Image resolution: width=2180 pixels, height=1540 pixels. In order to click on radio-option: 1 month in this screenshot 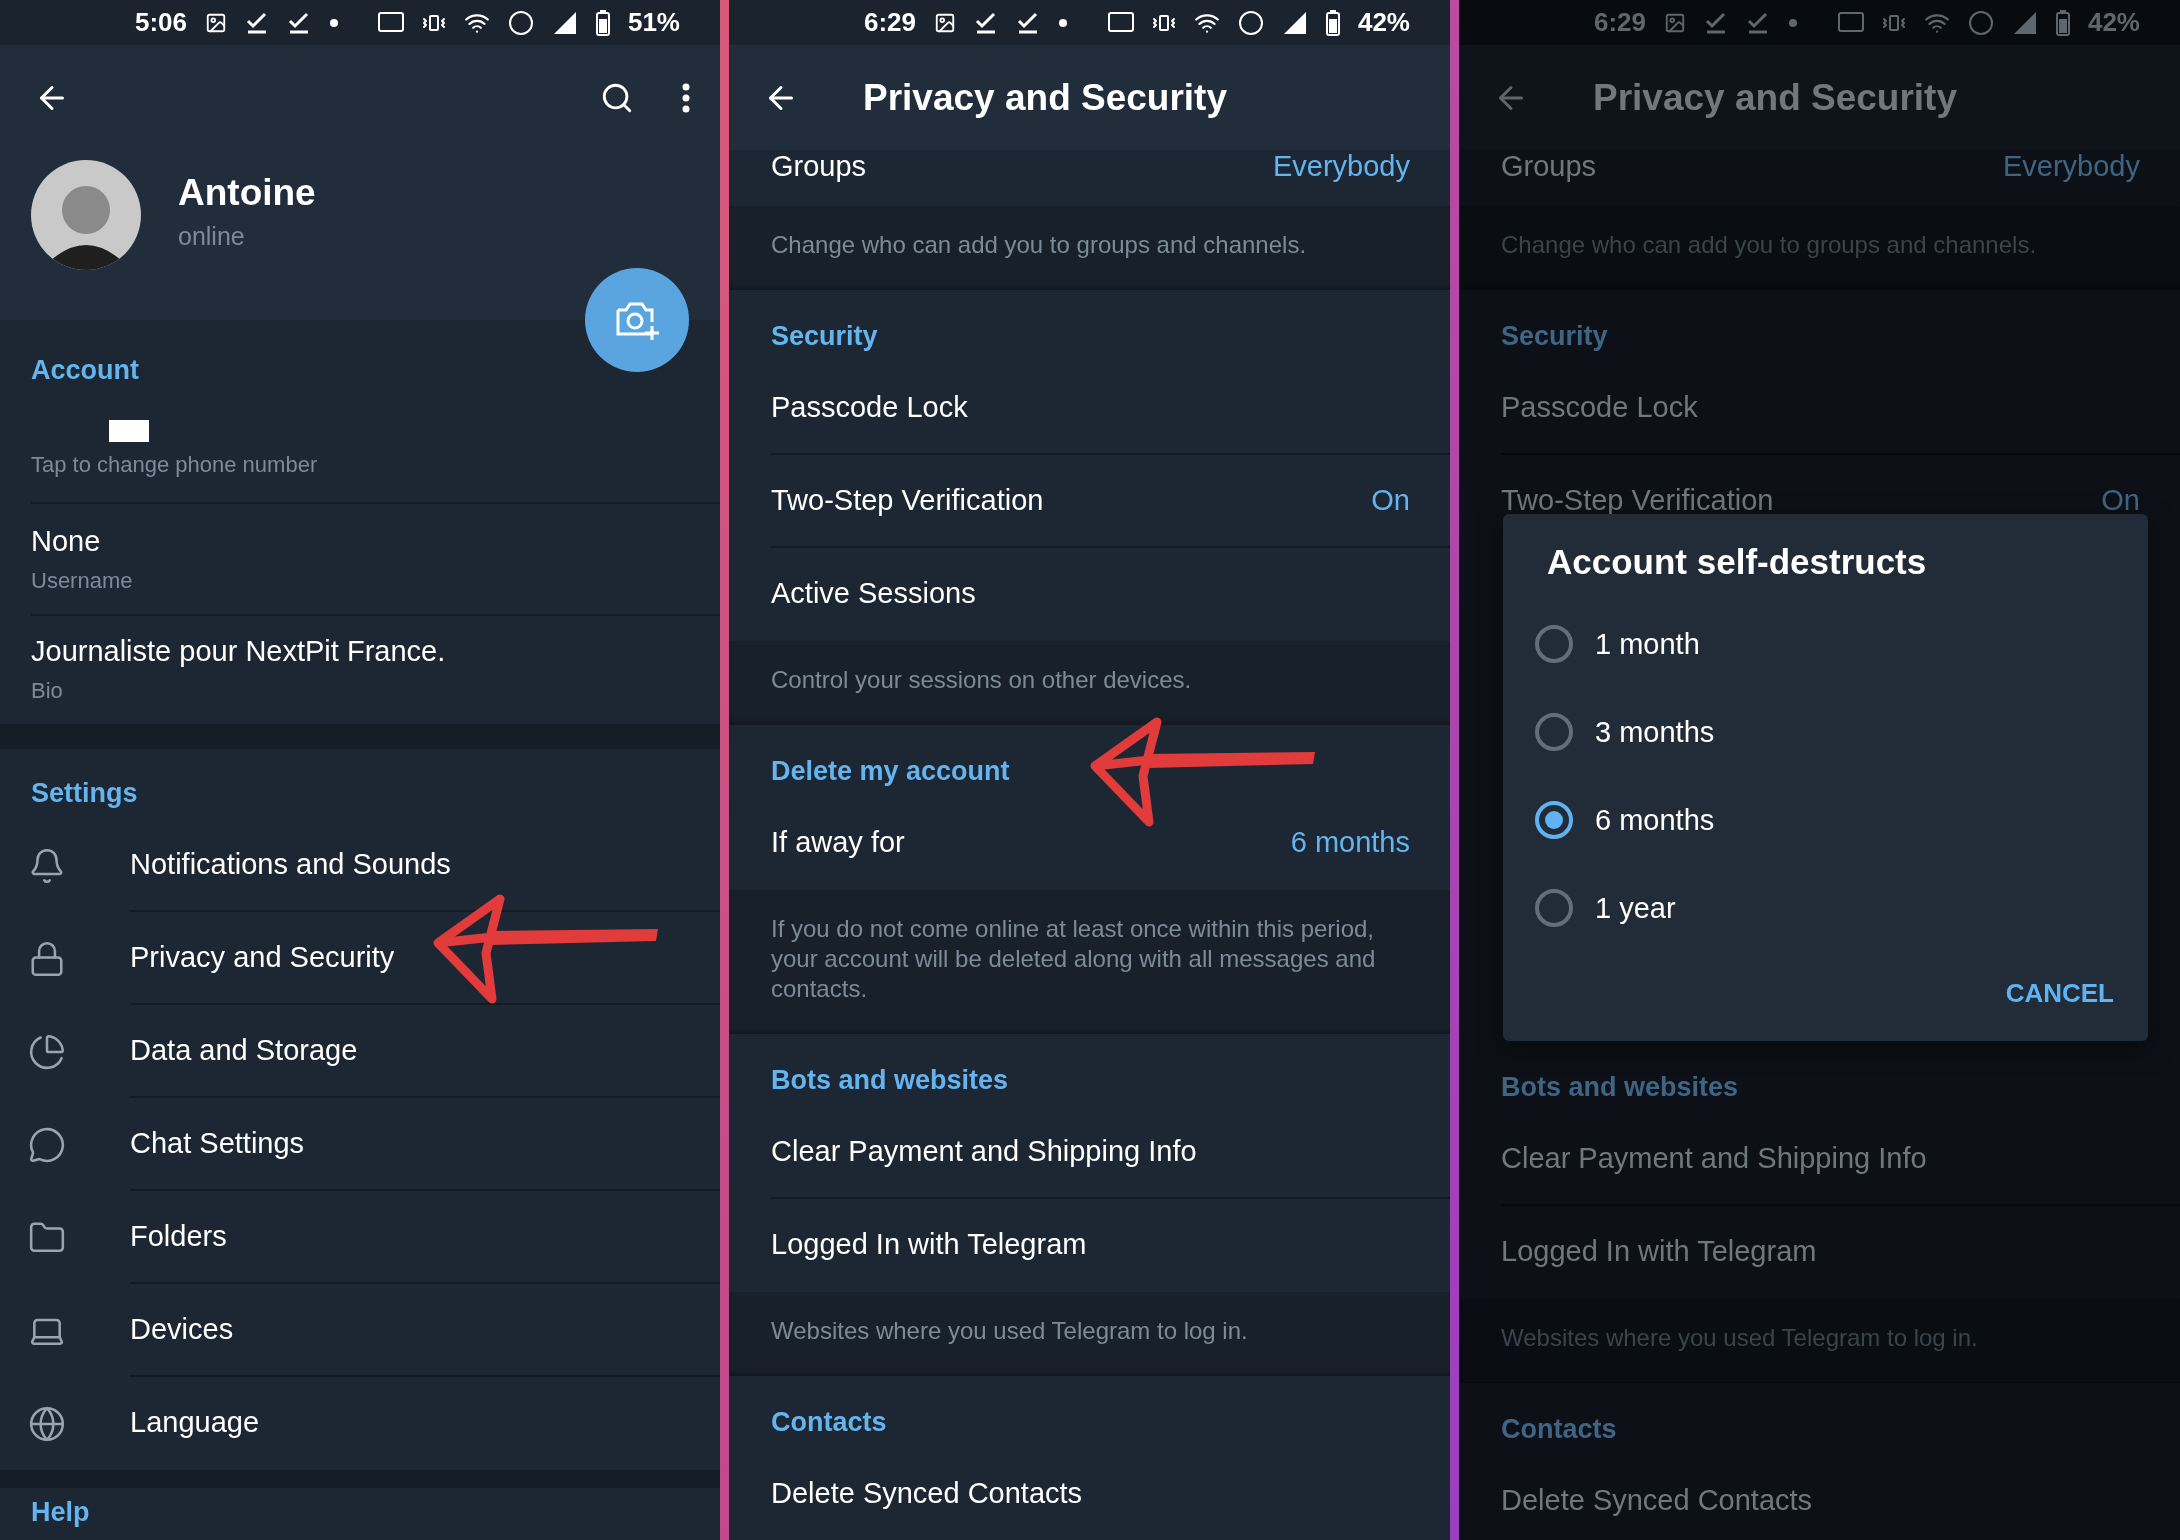, I will do `click(1825, 644)`.